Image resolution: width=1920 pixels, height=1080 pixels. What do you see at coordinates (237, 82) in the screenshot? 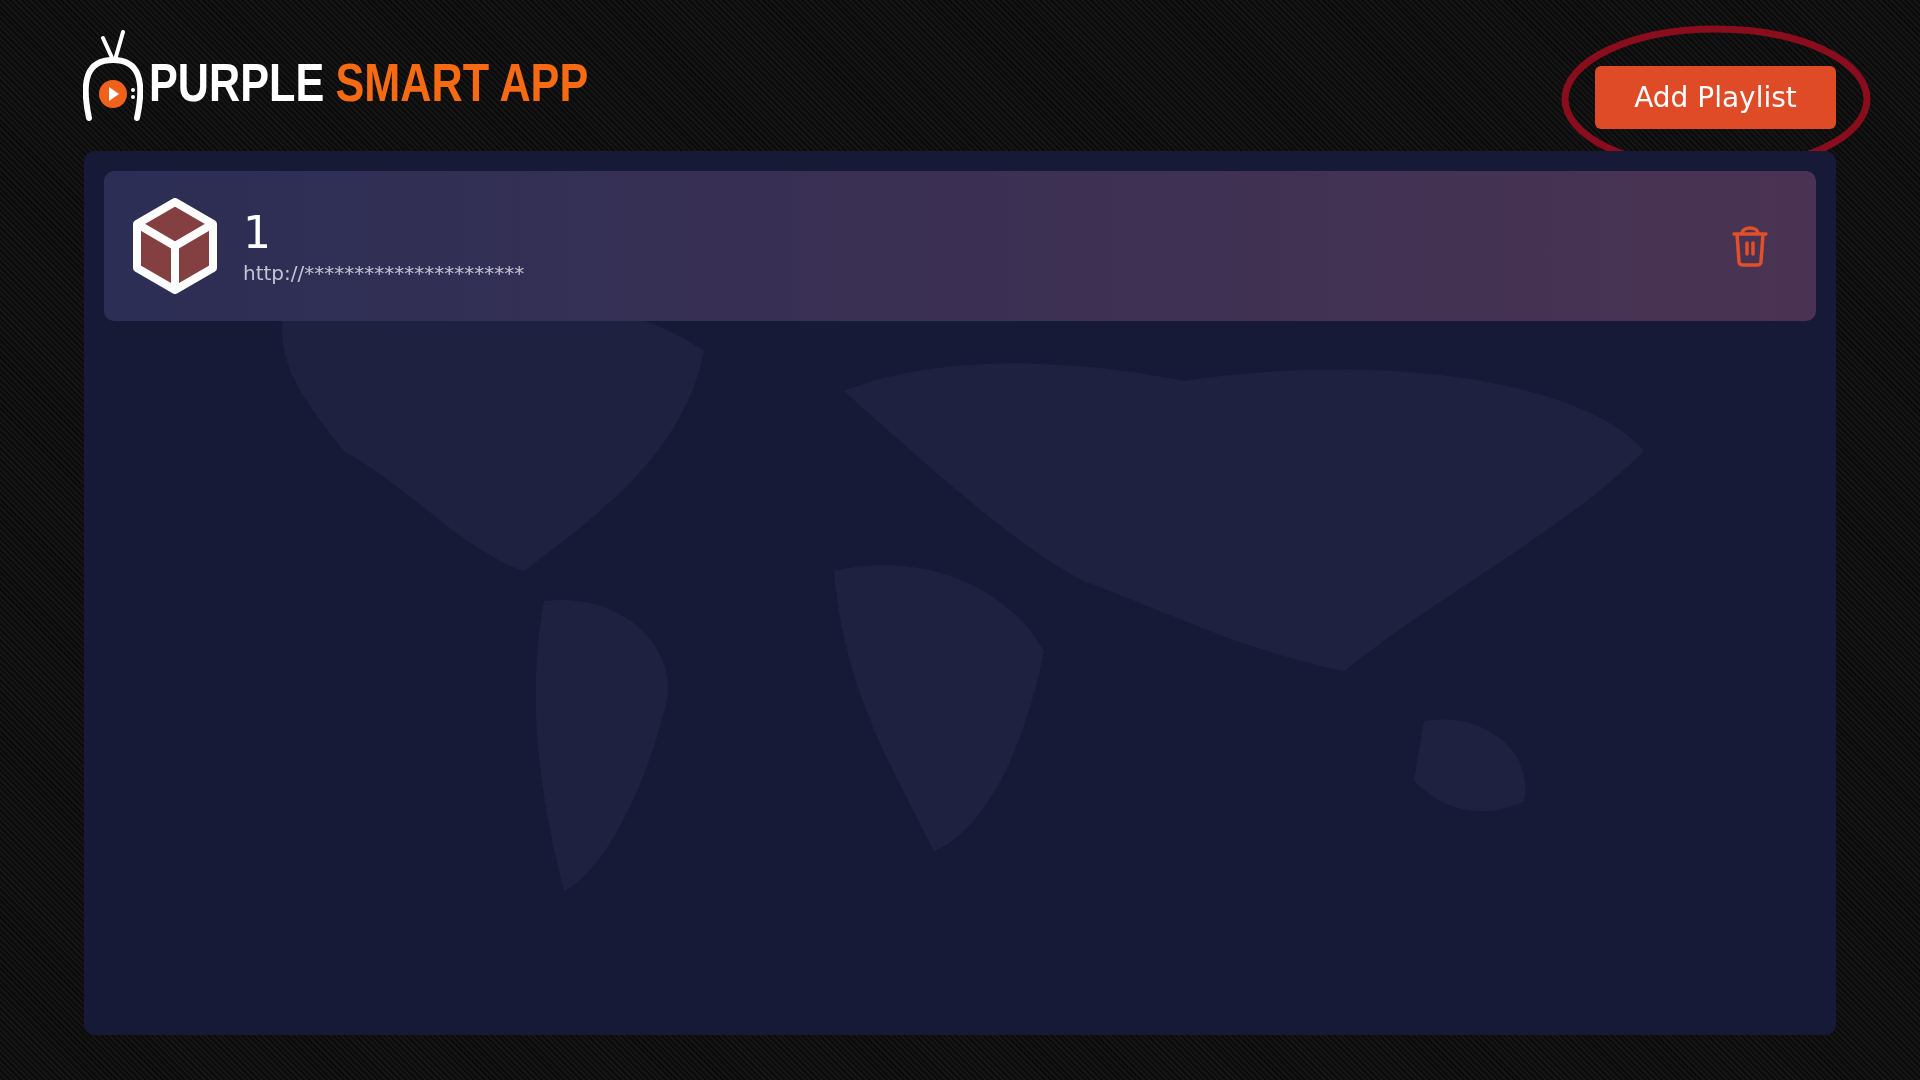
I see `logo-text: PURPLE` at bounding box center [237, 82].